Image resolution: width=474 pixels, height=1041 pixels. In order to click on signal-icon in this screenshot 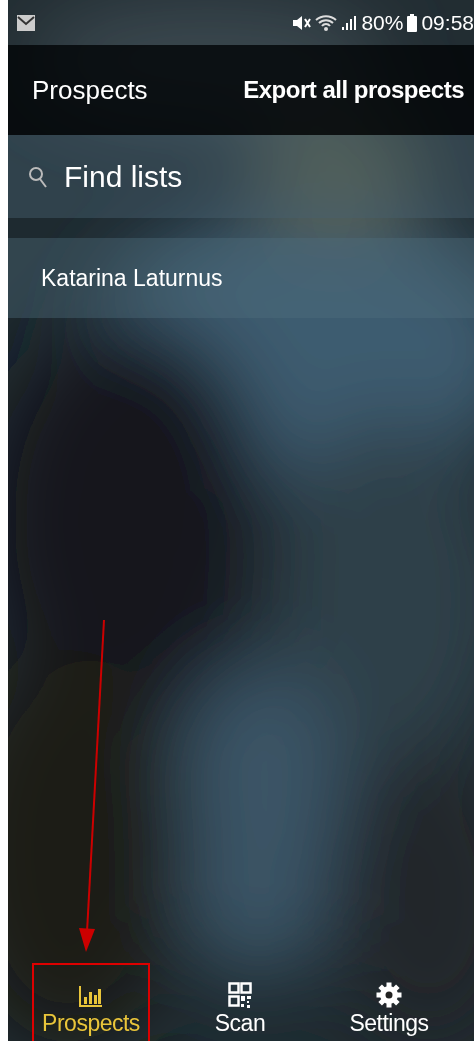, I will do `click(349, 22)`.